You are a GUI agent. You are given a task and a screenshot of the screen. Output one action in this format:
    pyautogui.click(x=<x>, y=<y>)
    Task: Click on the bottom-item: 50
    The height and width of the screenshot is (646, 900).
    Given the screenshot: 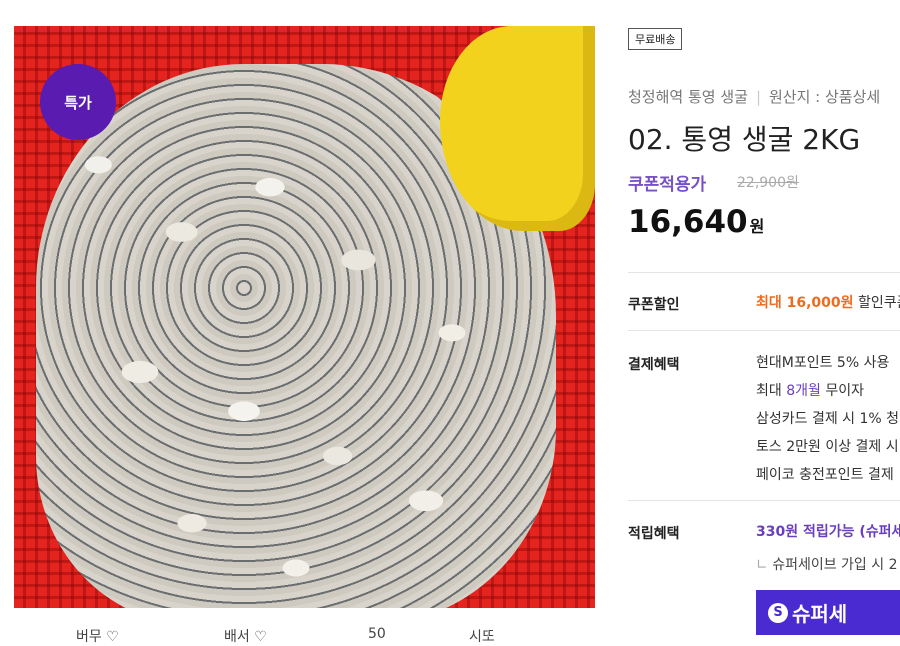 What is the action you would take?
    pyautogui.click(x=377, y=634)
    